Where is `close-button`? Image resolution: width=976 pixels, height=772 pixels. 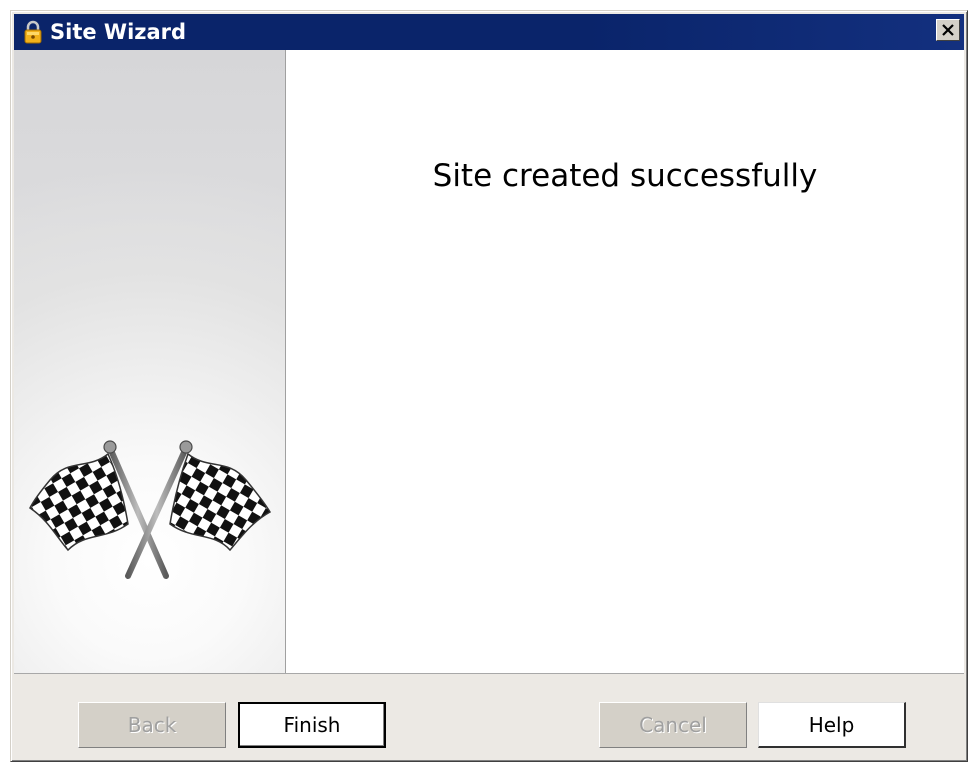 close-button is located at coordinates (948, 30).